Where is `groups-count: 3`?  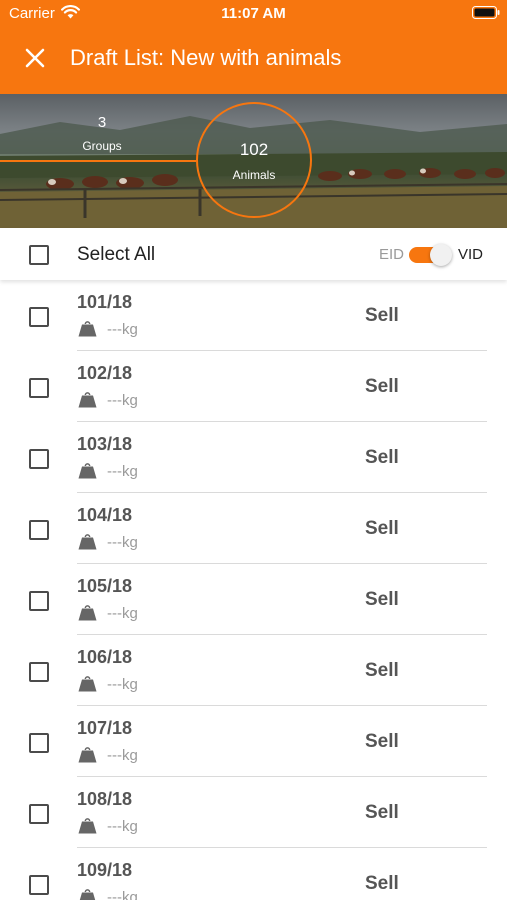
groups-count: 3 is located at coordinates (102, 122).